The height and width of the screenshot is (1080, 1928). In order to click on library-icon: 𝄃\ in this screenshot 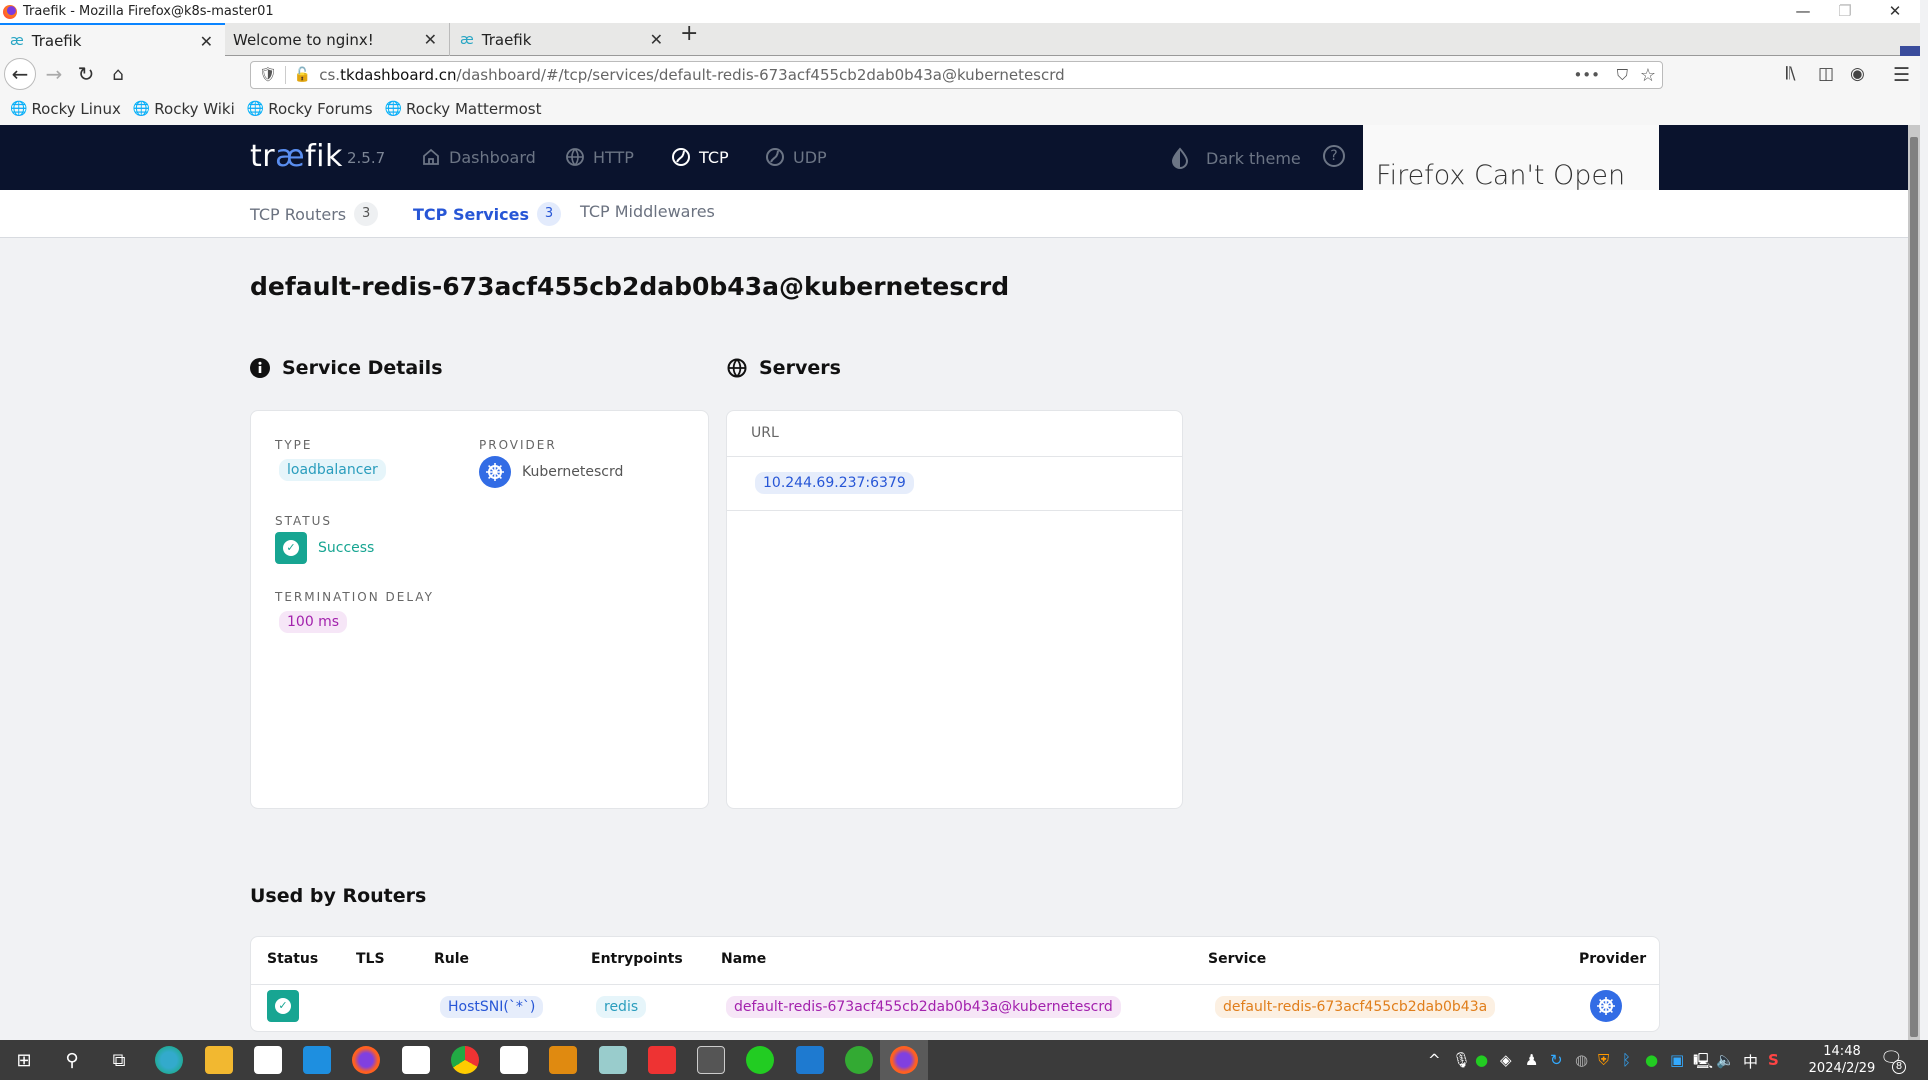, I will do `click(1791, 74)`.